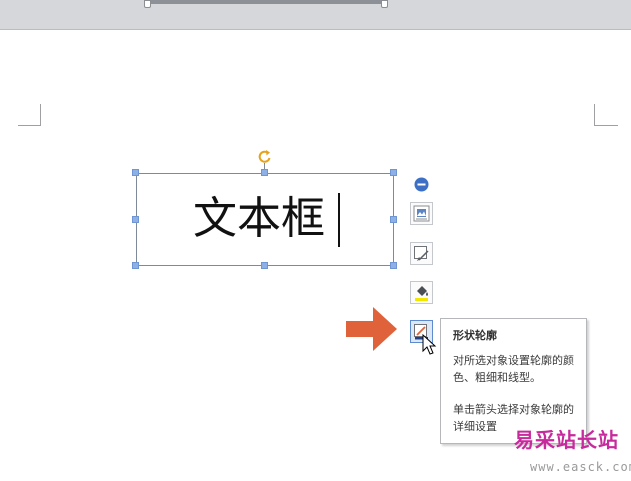  Describe the element at coordinates (566, 440) in the screenshot. I see `watermark-brand: 易采站长站` at that location.